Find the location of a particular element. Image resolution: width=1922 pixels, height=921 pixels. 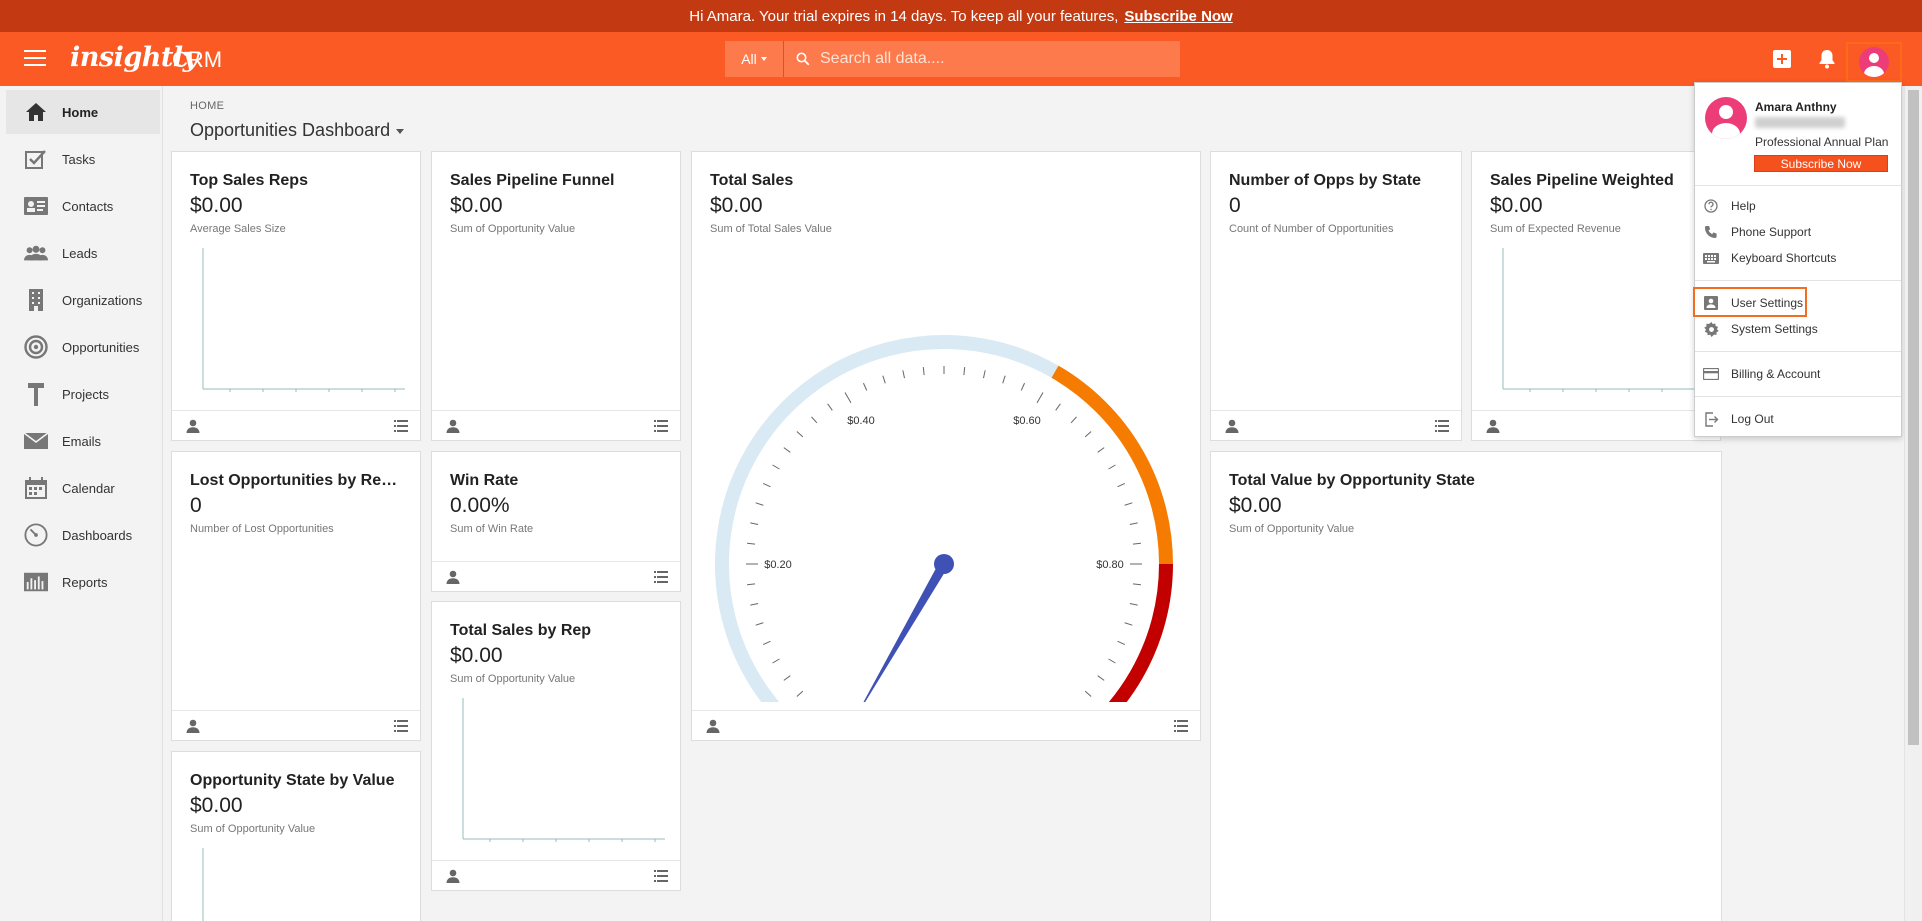

sidebar-item-label: Emails is located at coordinates (82, 441).